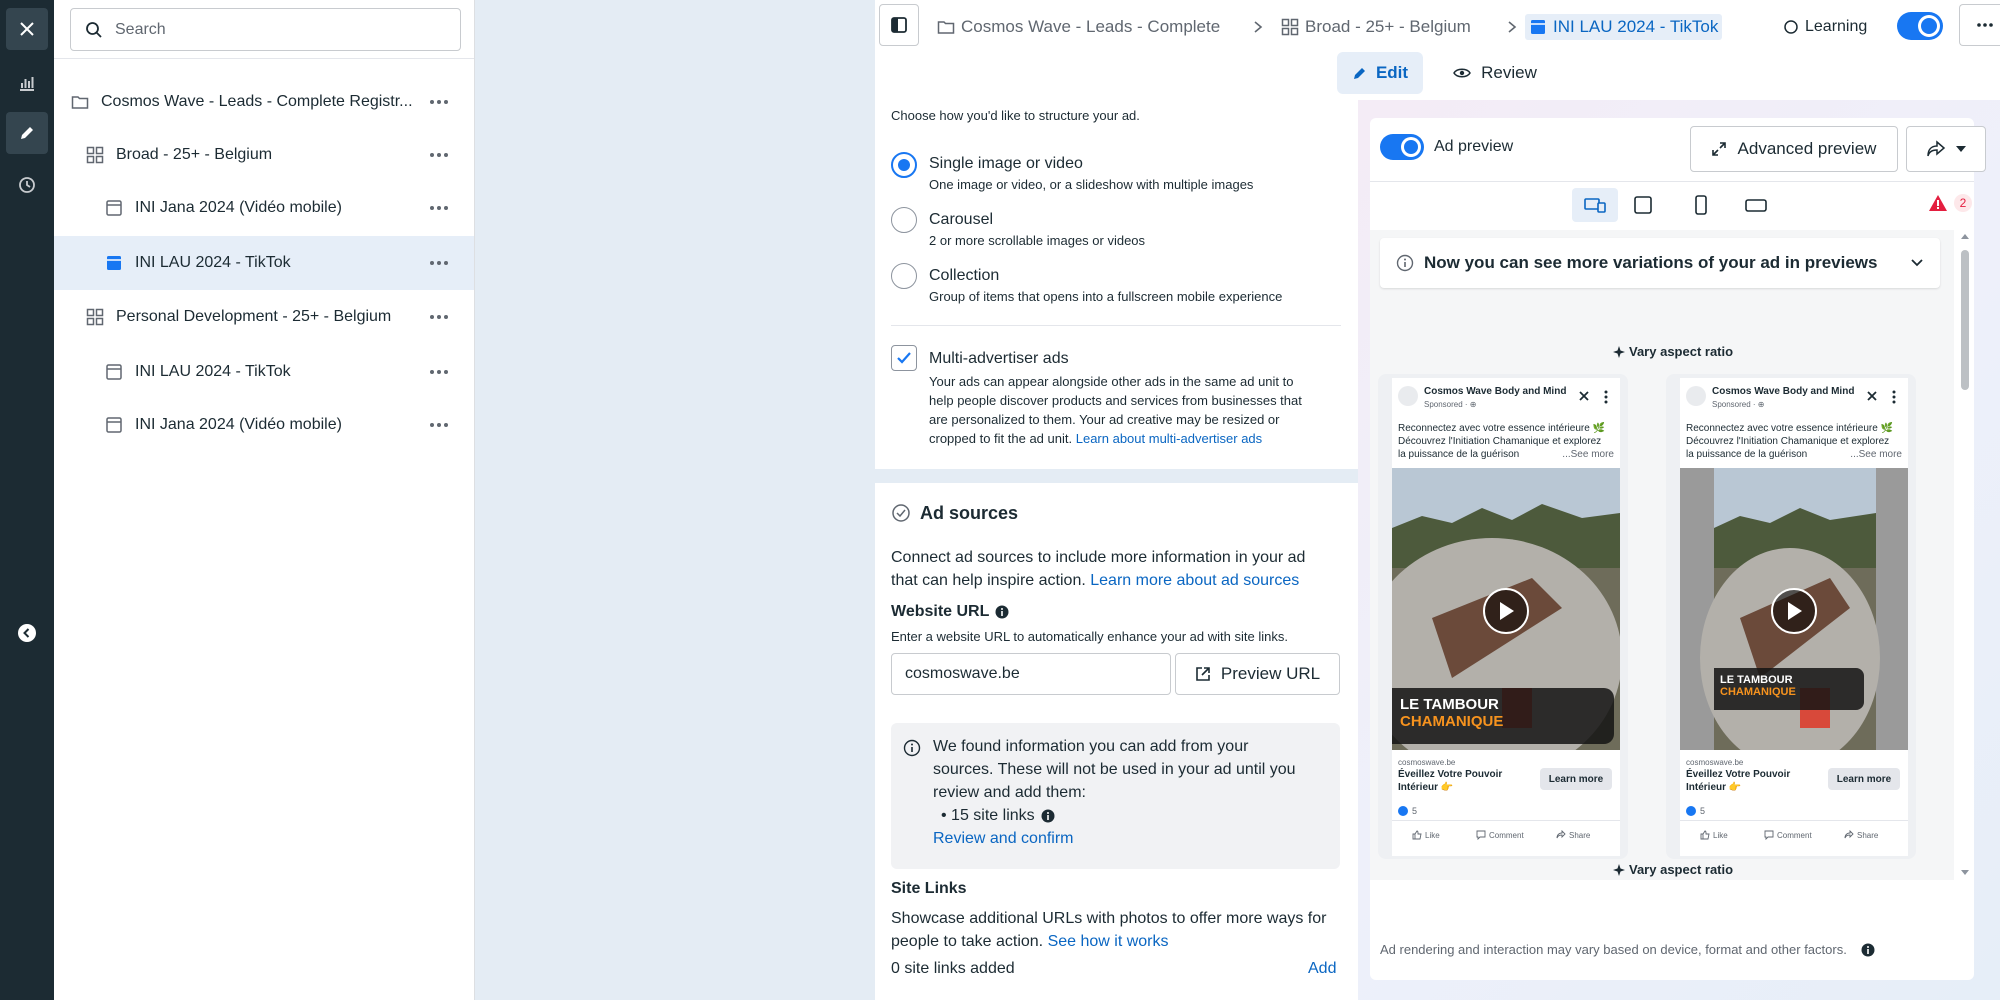  Describe the element at coordinates (1836, 26) in the screenshot. I see `status-label: Learning` at that location.